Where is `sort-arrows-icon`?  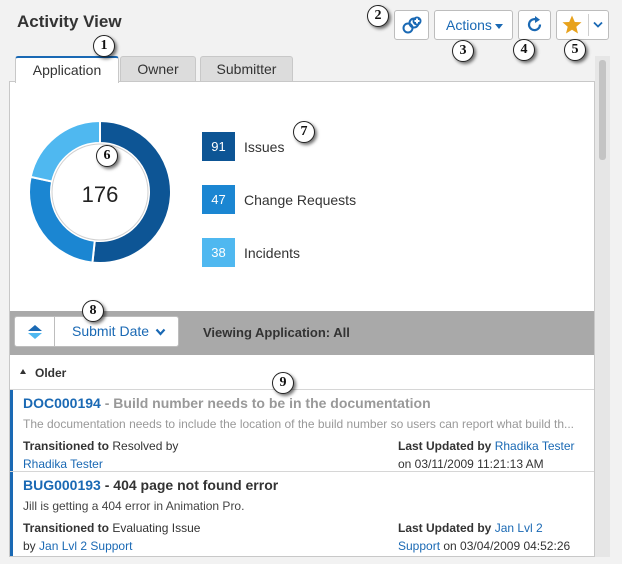
sort-arrows-icon is located at coordinates (35, 332).